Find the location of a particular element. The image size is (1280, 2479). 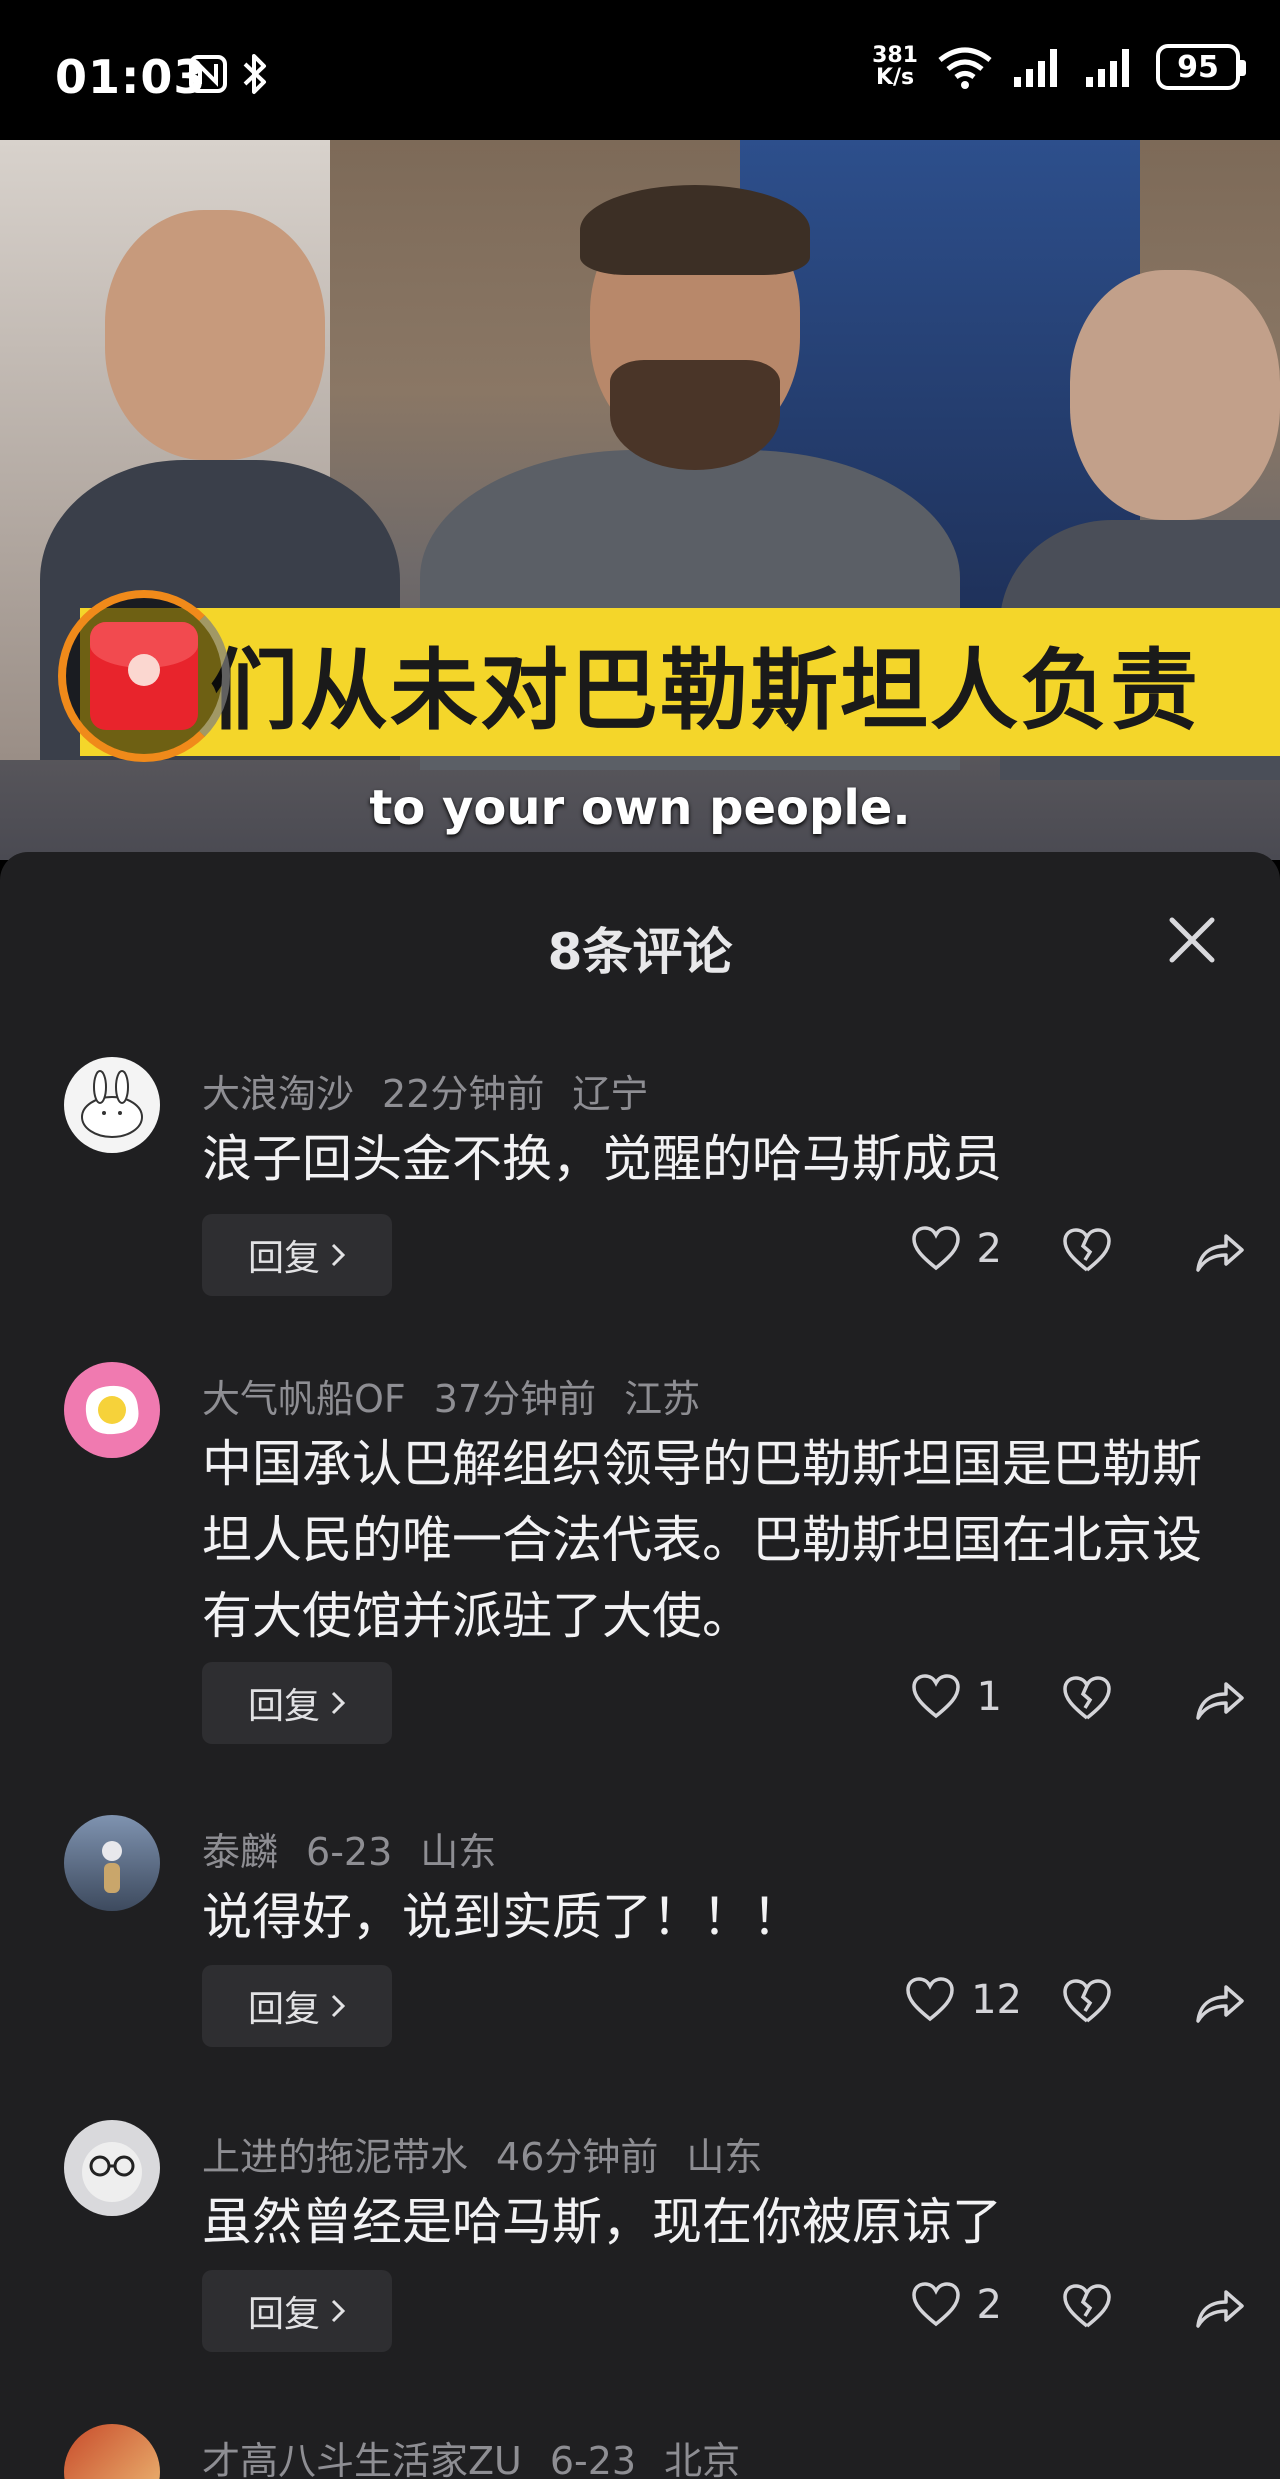

subtitle-chinese: 们从未对巴勒斯坦人负责 is located at coordinates (705, 690).